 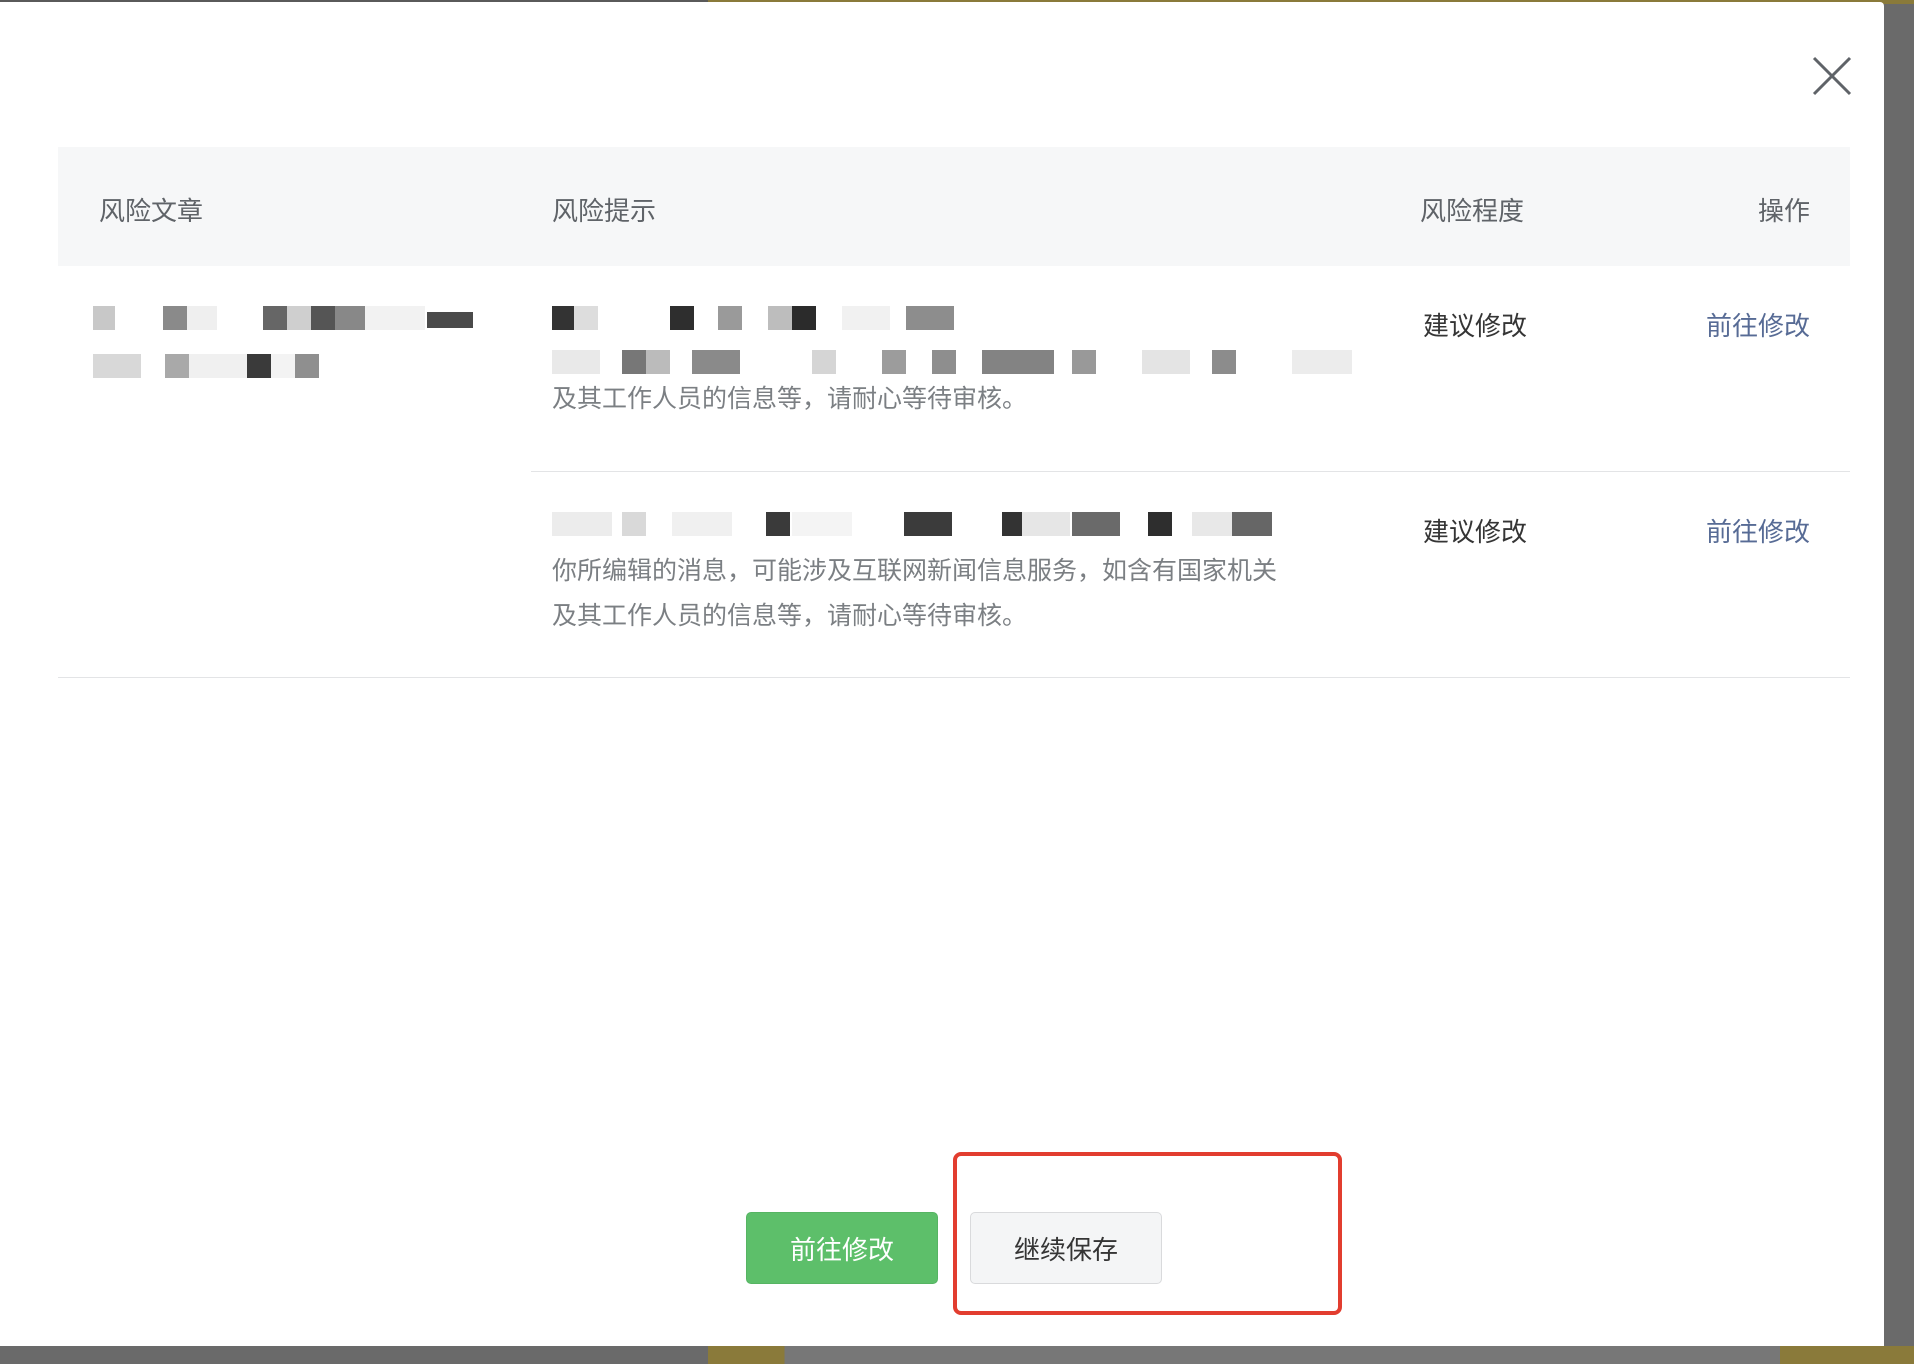 I want to click on close-icon, so click(x=1832, y=76).